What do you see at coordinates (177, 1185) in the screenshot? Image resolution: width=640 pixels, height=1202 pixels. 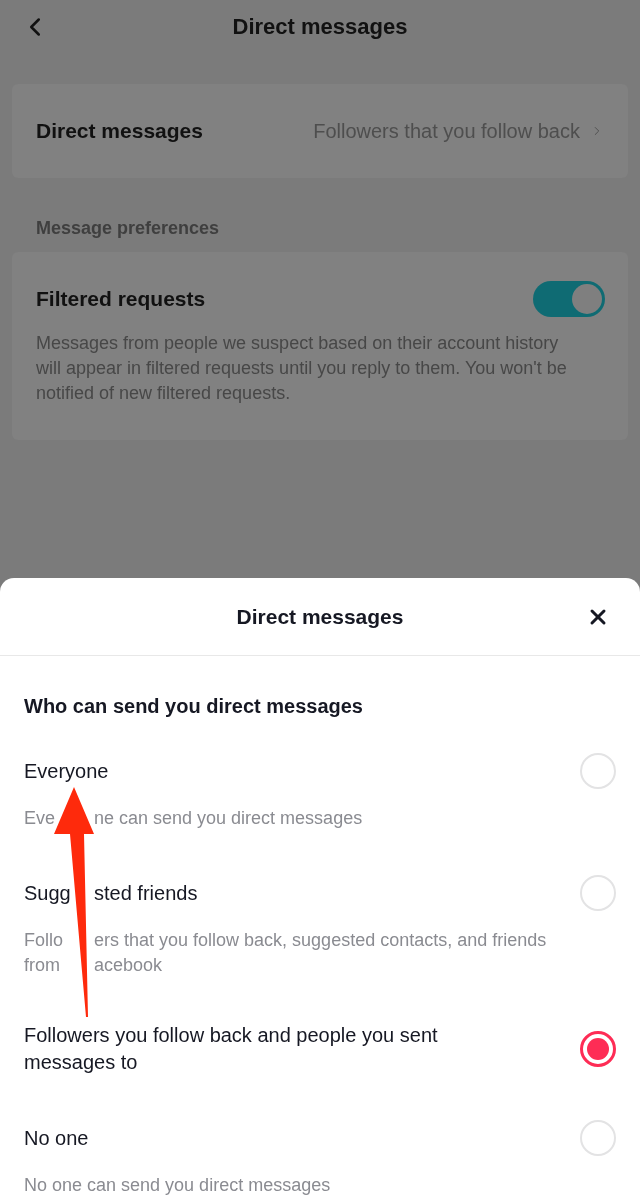 I see `option-description: No one can send you direct messages` at bounding box center [177, 1185].